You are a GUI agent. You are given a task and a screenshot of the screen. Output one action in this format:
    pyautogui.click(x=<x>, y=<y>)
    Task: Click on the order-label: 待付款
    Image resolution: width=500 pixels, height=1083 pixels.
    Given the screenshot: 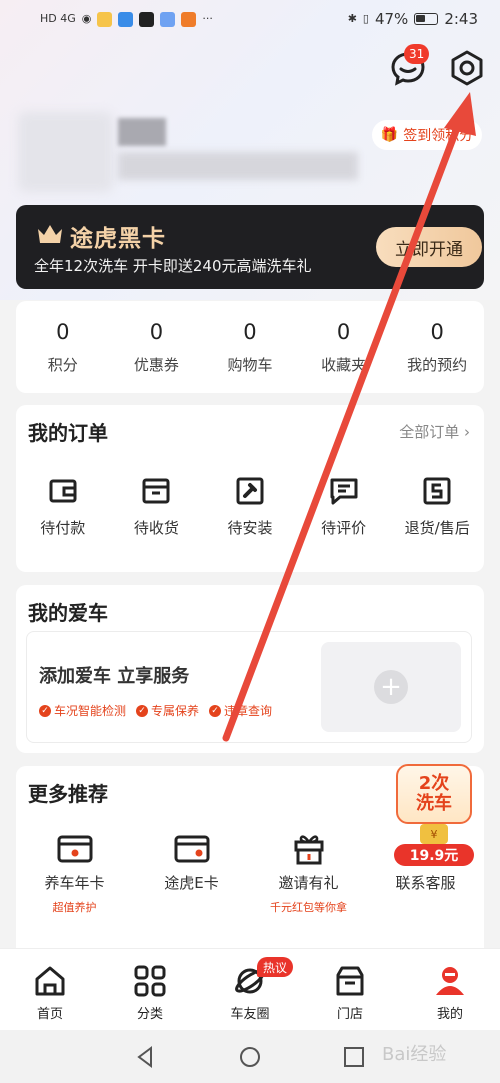 What is the action you would take?
    pyautogui.click(x=63, y=528)
    